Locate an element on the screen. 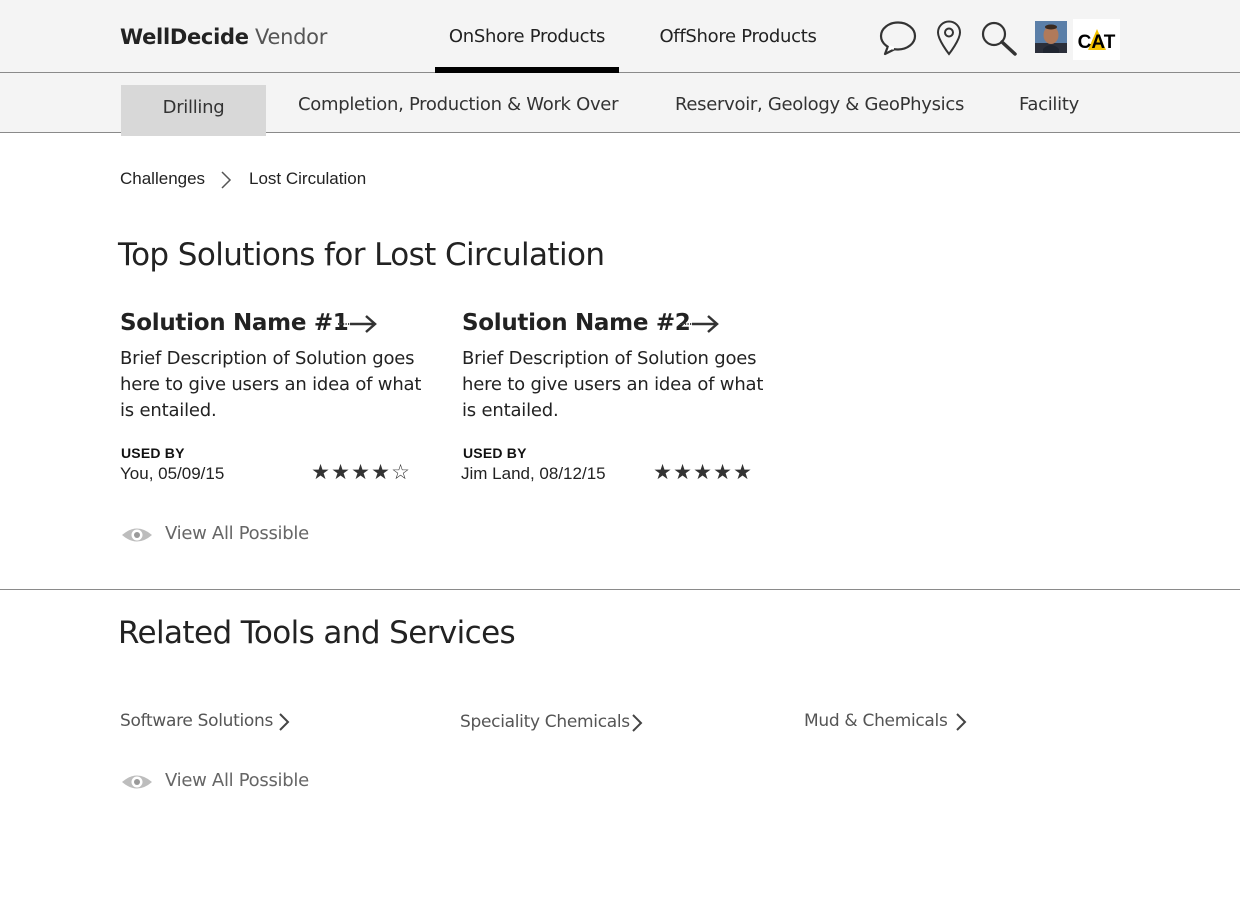 This screenshot has width=1240, height=899. breadcrumb-chevron-icon is located at coordinates (226, 183).